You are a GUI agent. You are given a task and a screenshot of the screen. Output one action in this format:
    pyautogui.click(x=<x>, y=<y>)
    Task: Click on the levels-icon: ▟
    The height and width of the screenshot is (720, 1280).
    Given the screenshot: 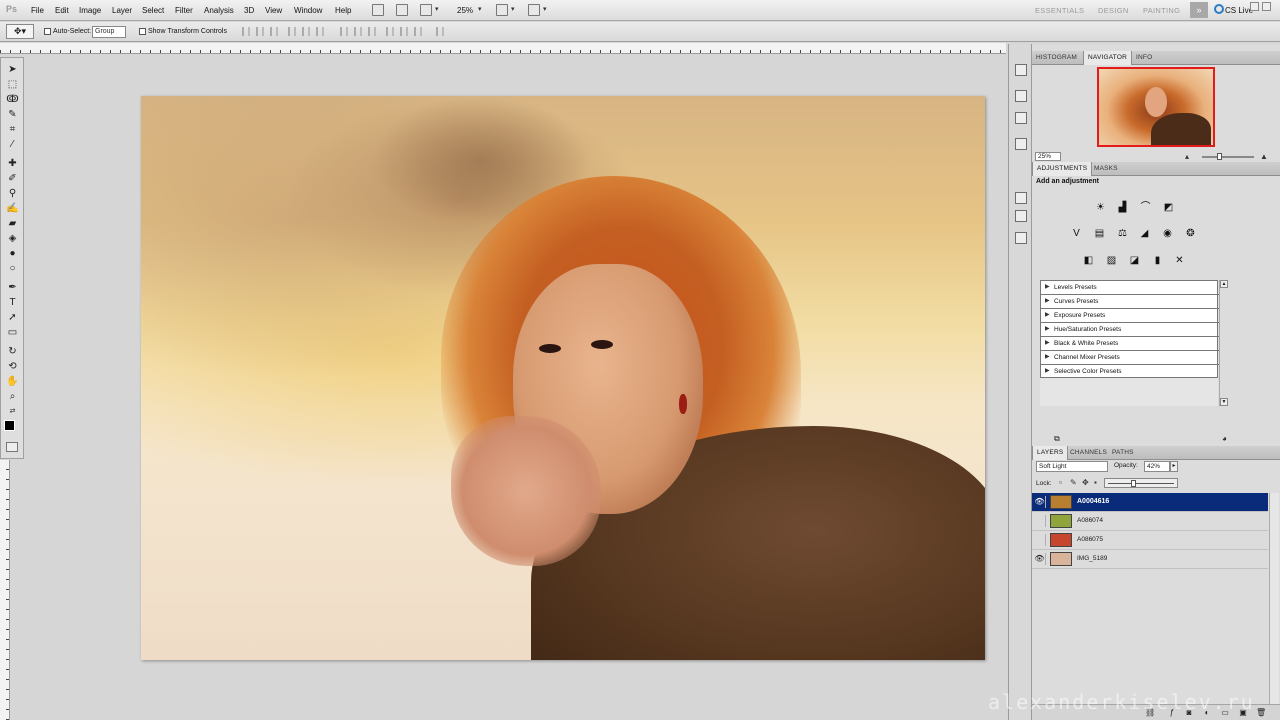 What is the action you would take?
    pyautogui.click(x=1122, y=207)
    